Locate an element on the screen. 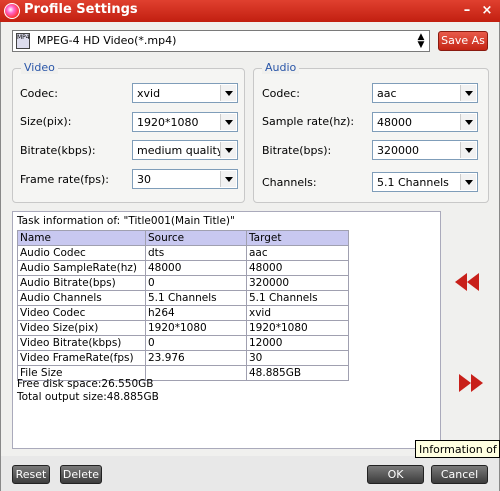 The width and height of the screenshot is (500, 491). table-row: Video FrameRate(fps) 23.976 30 is located at coordinates (183, 358).